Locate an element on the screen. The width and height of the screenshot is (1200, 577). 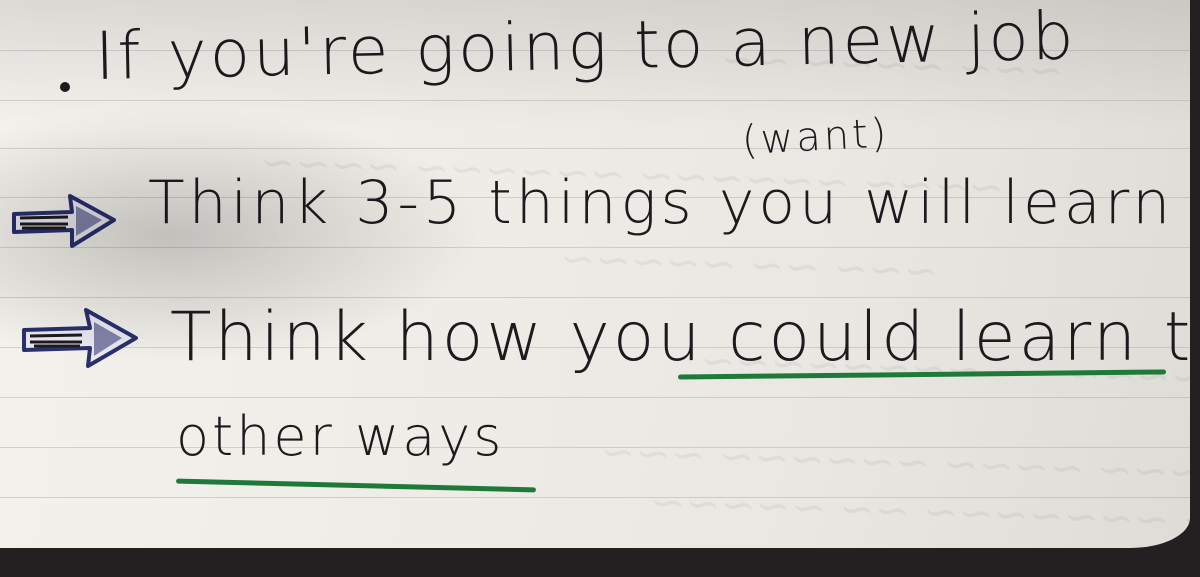
note-annotation-want: (want) is located at coordinates (815, 137).